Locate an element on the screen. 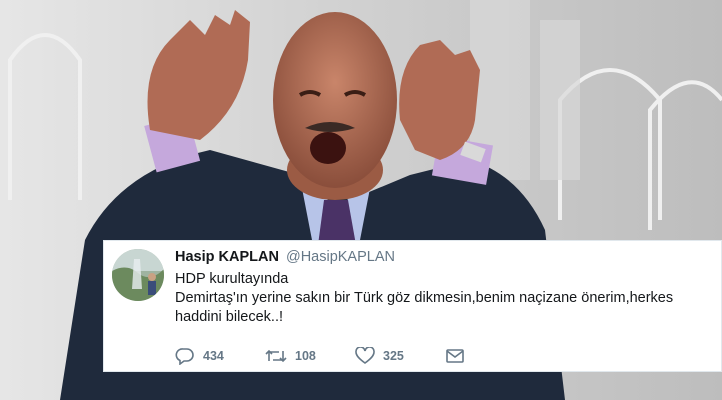  heart-icon is located at coordinates (365, 356).